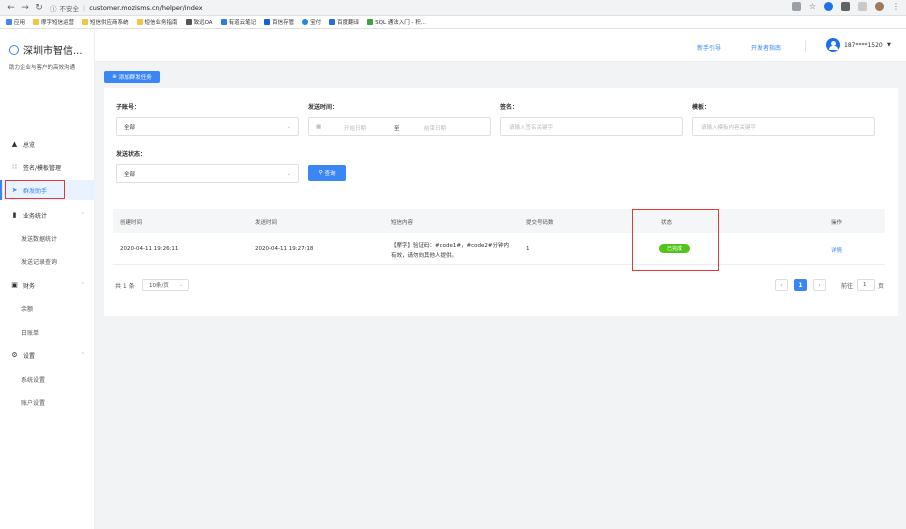  What do you see at coordinates (157, 22) in the screenshot?
I see `bookmark-item: 短信业务指南` at bounding box center [157, 22].